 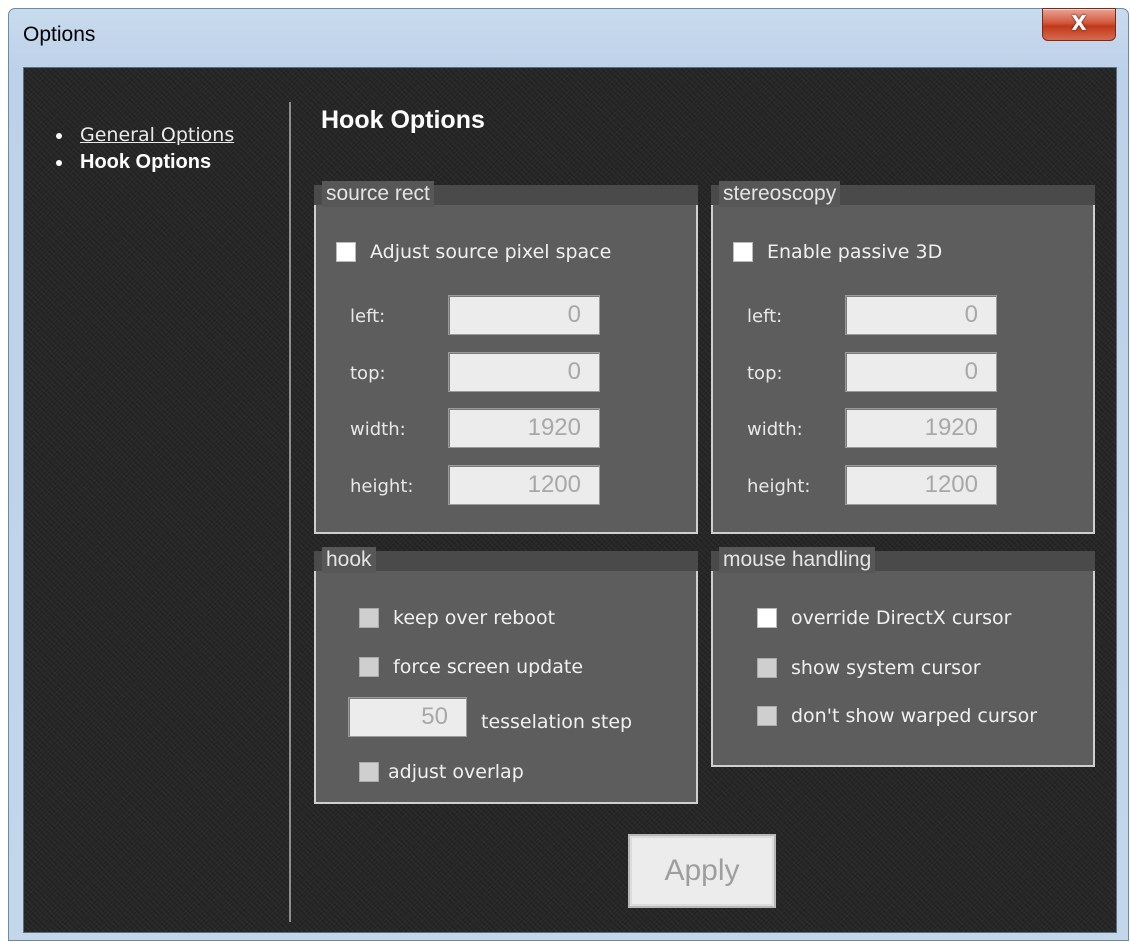 I want to click on stereo-height-label: height:, so click(x=779, y=486).